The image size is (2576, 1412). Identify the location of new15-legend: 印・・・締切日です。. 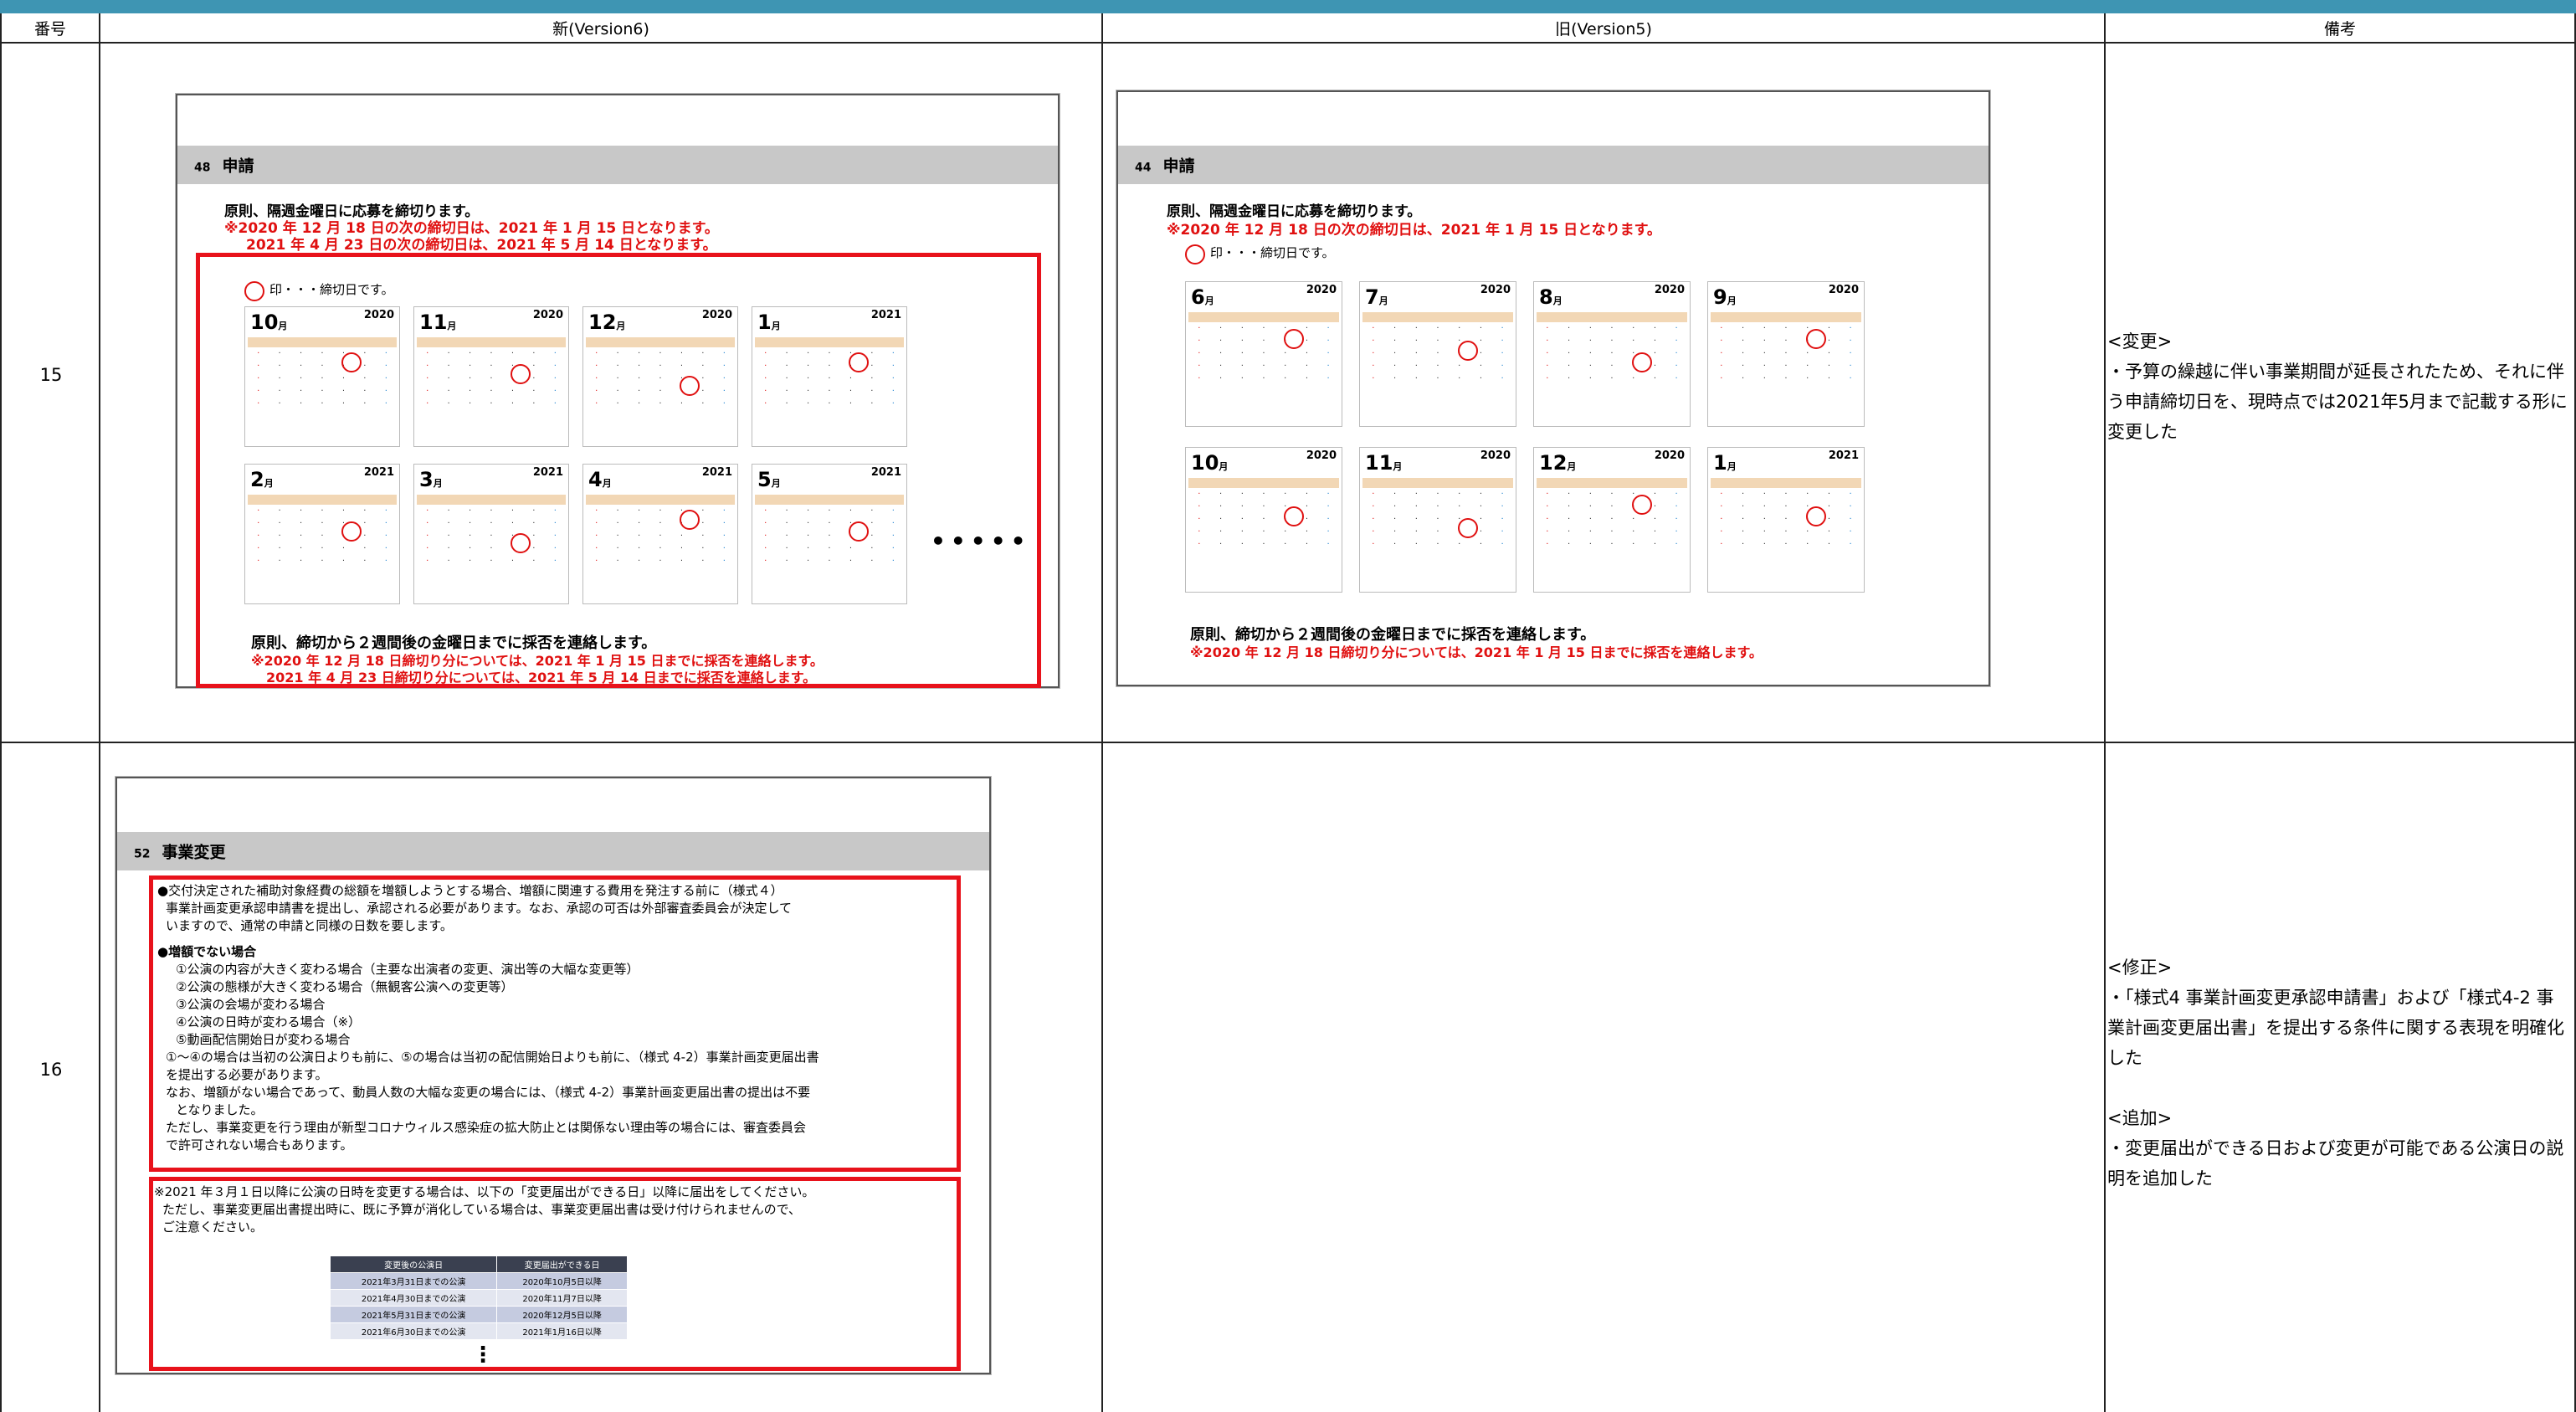
(331, 289).